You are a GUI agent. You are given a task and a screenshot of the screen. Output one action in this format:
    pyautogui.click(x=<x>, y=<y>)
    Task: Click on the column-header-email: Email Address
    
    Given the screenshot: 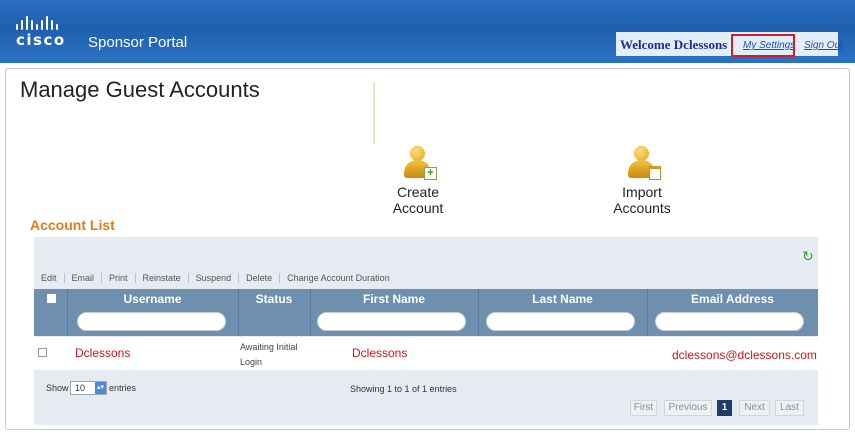 What is the action you would take?
    pyautogui.click(x=732, y=299)
    